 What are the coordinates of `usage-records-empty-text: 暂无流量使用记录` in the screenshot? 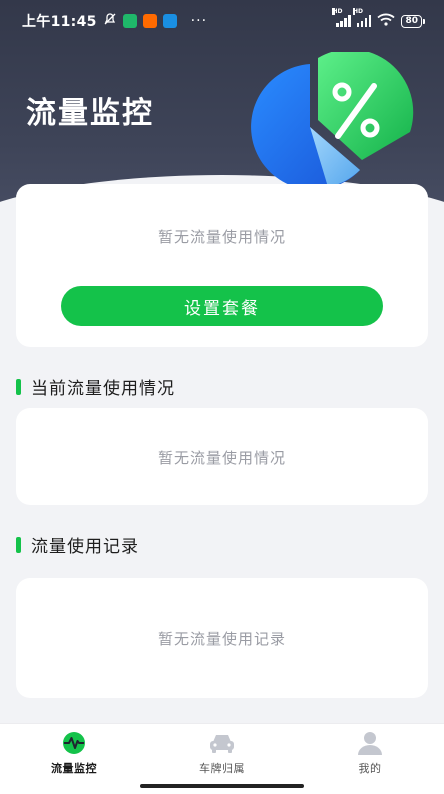 It's located at (221, 639).